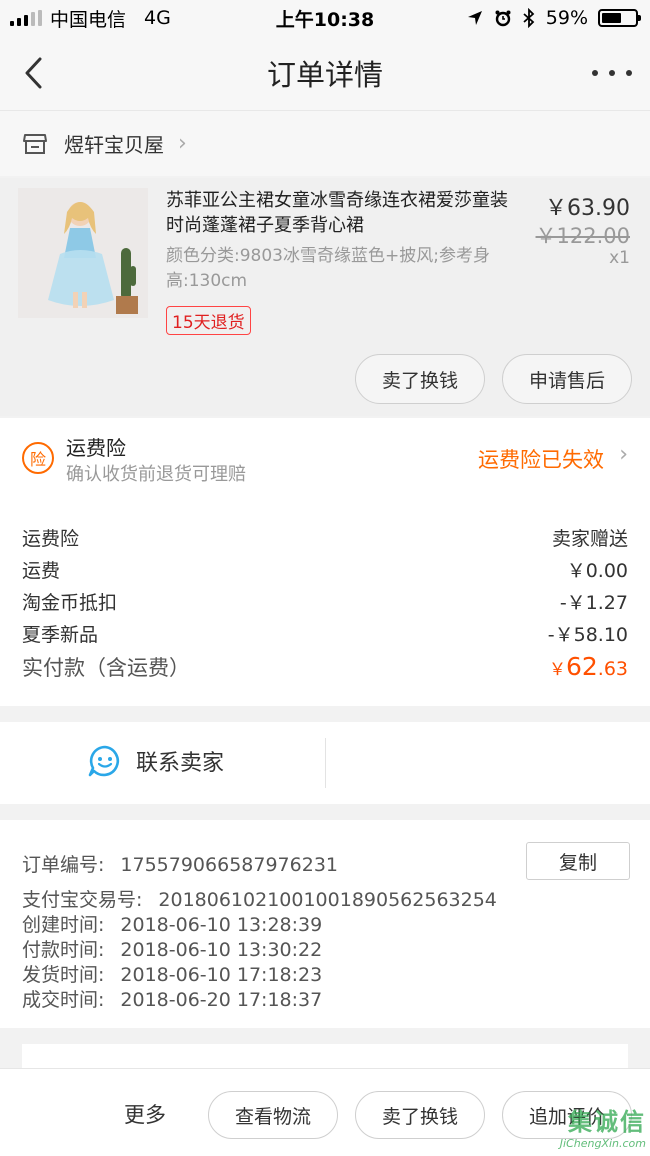  Describe the element at coordinates (566, 18) in the screenshot. I see `battery-percent: 59%` at that location.